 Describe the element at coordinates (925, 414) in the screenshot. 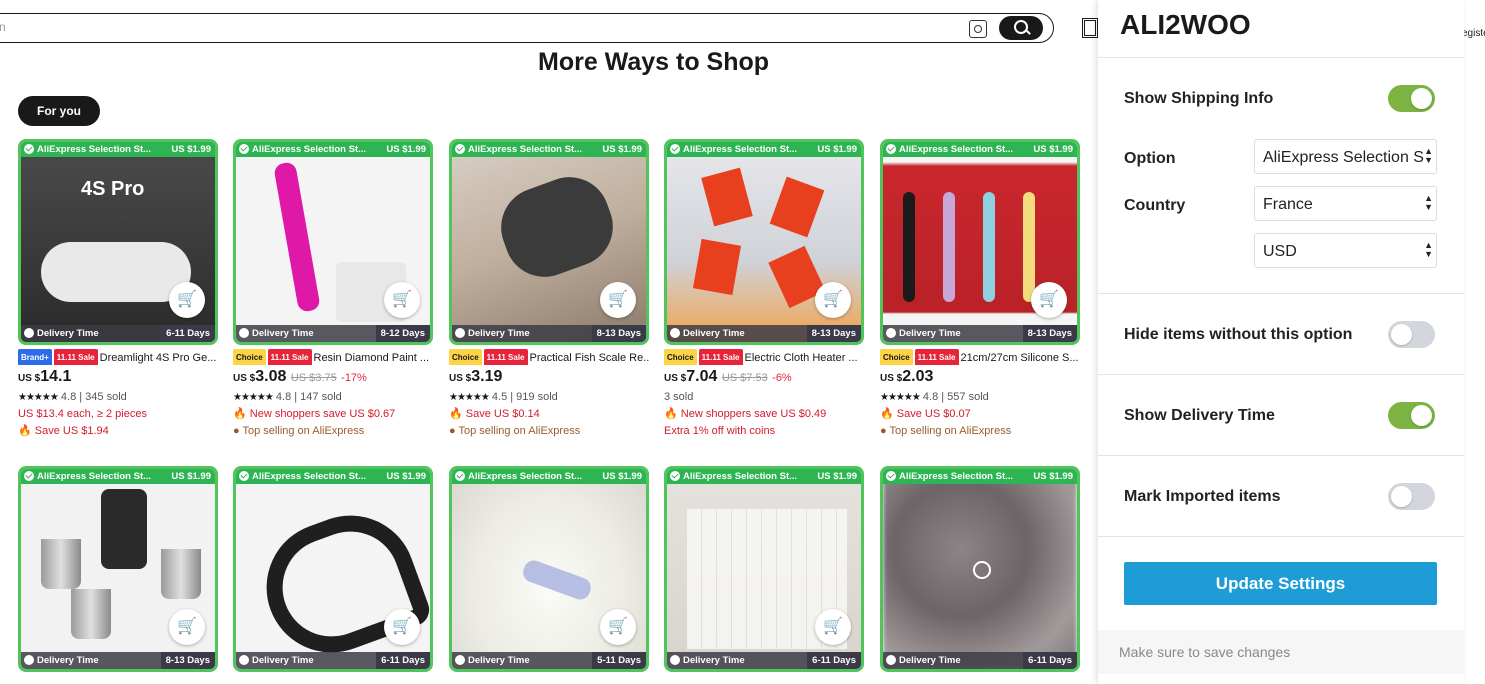

I see `promo-line: 🔥 Save US $0.07` at that location.